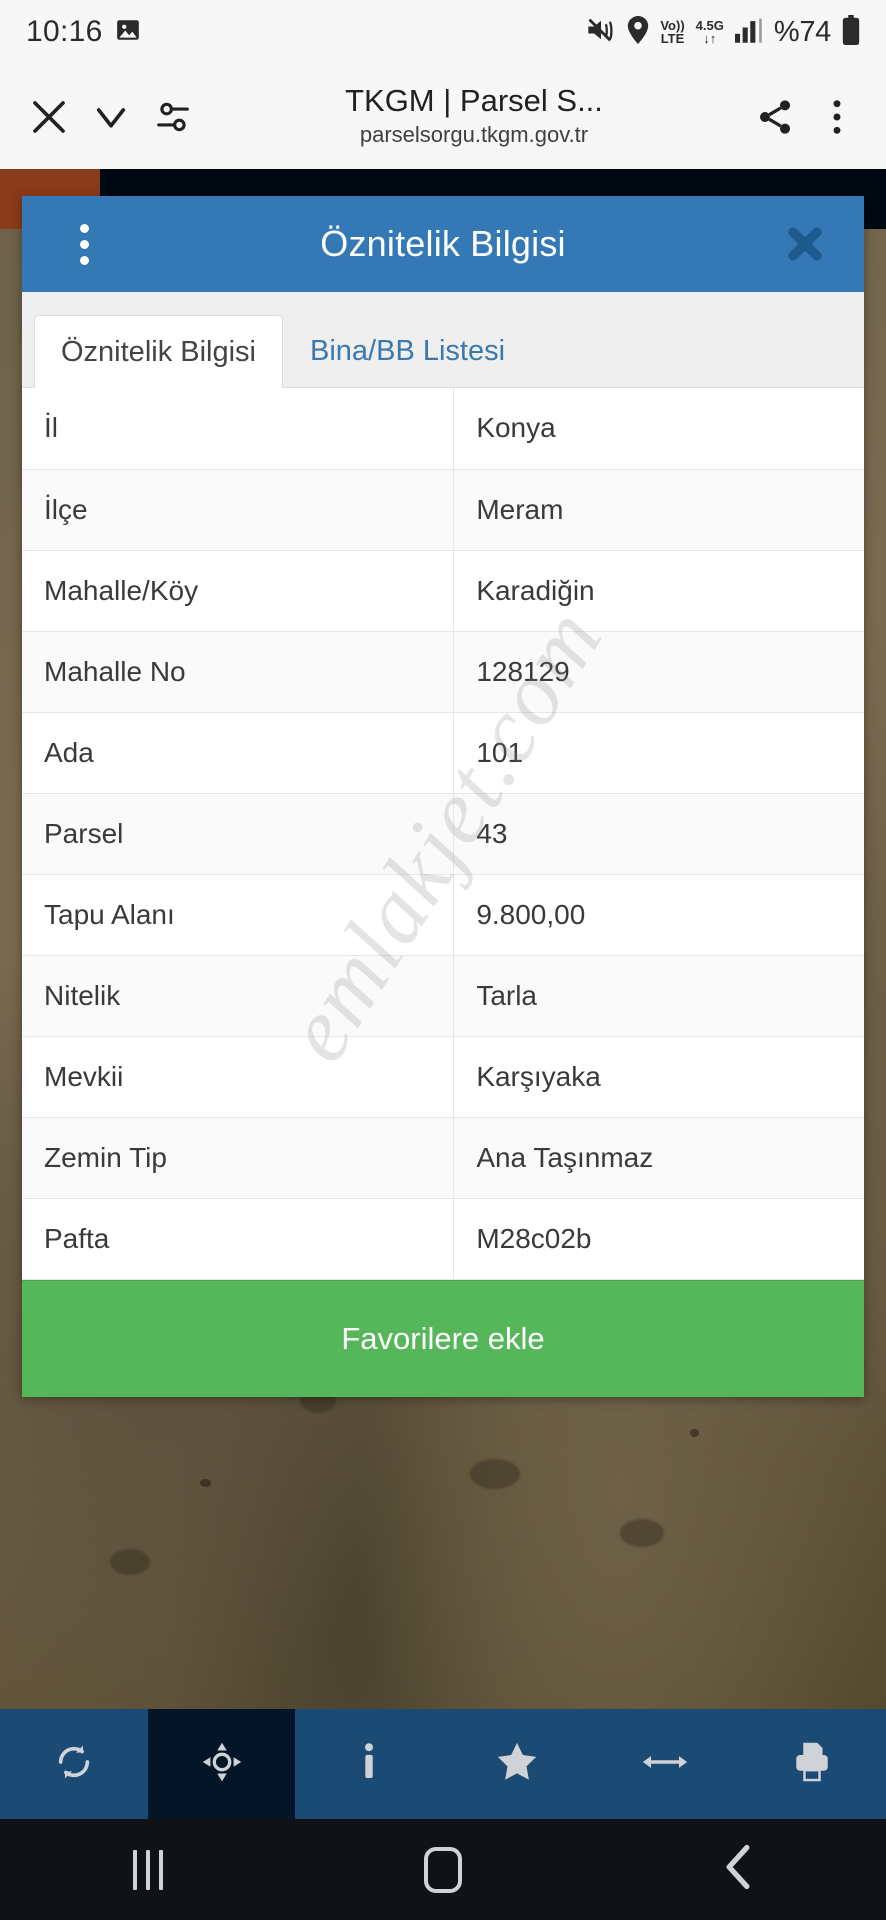 The image size is (886, 1920). I want to click on nav-home-button, so click(442, 1869).